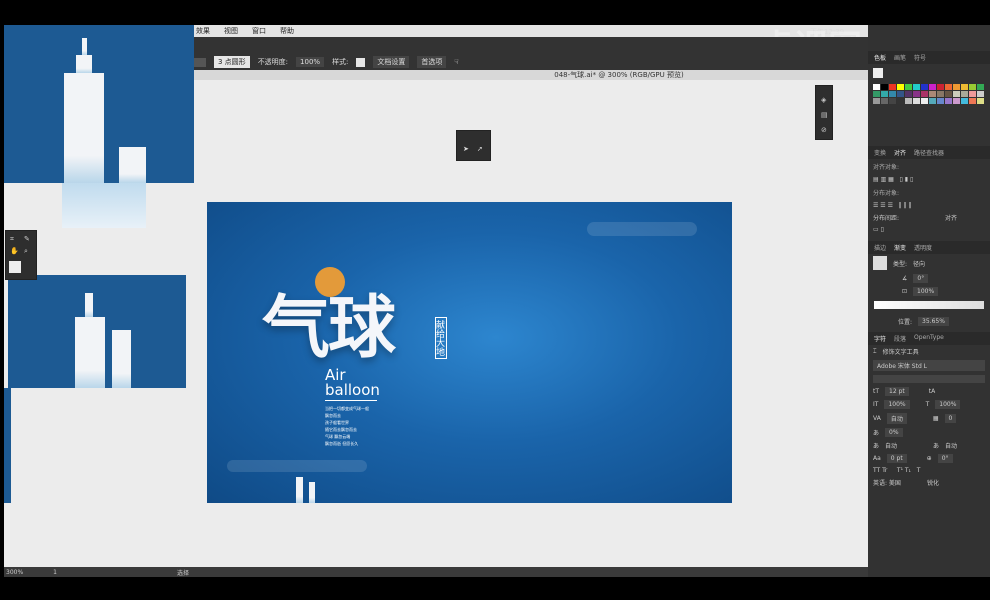 The image size is (990, 600). I want to click on selection-icon: ➤, so click(466, 149).